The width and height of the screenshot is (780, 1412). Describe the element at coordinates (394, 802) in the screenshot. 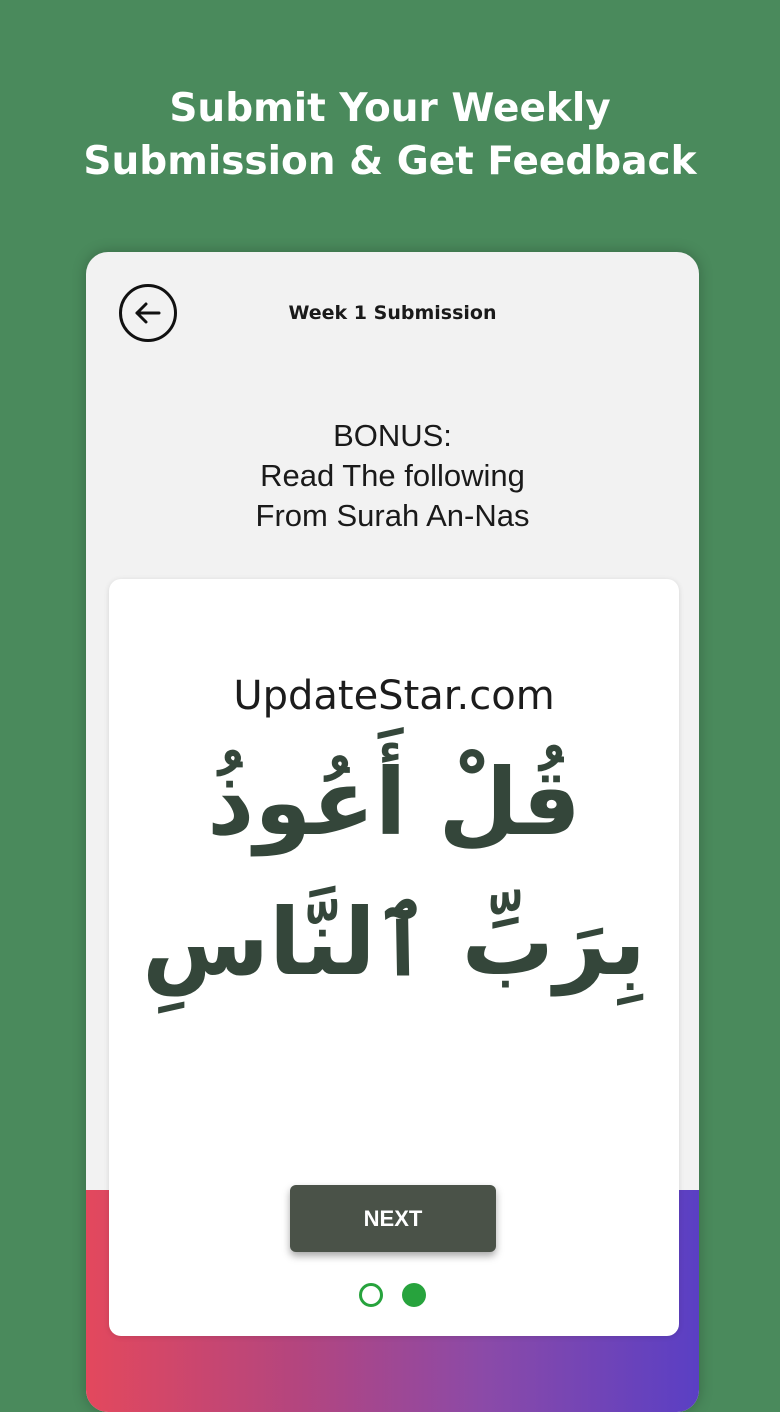

I see `verse-line-1: قُلْ أَعُوذُ` at that location.